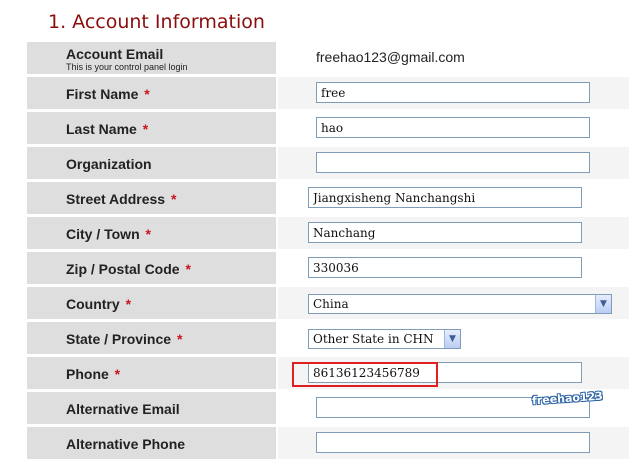  What do you see at coordinates (115, 54) in the screenshot?
I see `account-email-label: Account Email` at bounding box center [115, 54].